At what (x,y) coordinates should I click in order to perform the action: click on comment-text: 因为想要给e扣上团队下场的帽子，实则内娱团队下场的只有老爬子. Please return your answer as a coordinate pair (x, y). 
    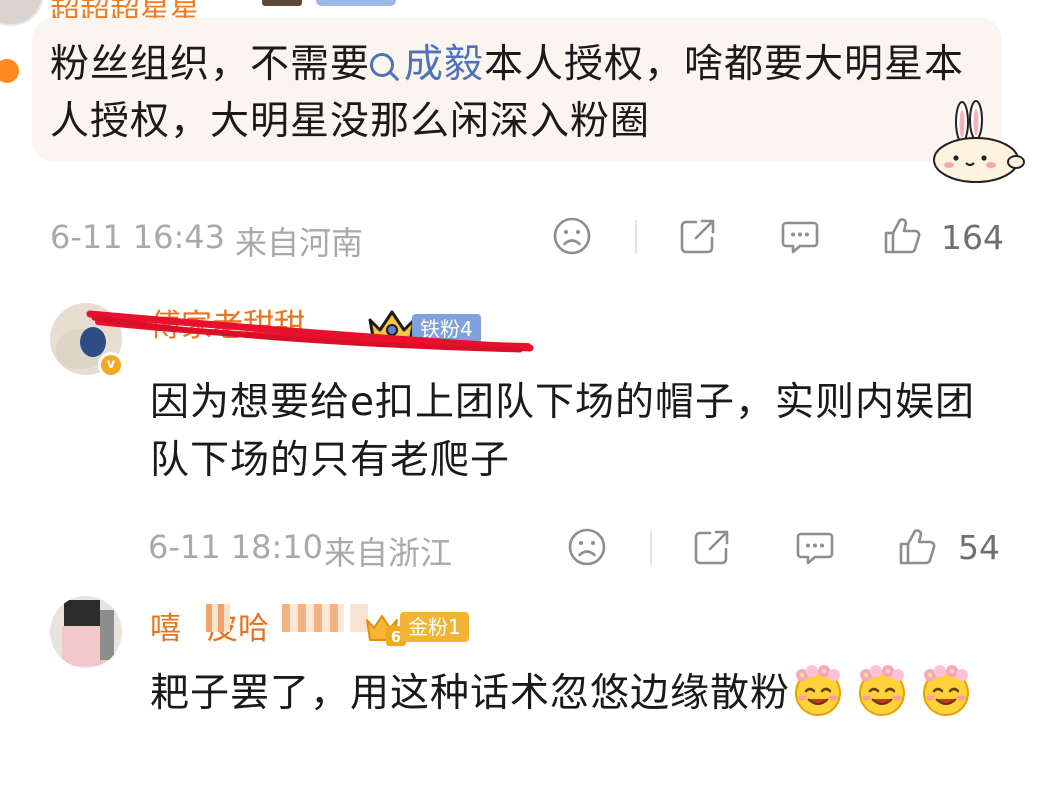
    Looking at the image, I should click on (562, 431).